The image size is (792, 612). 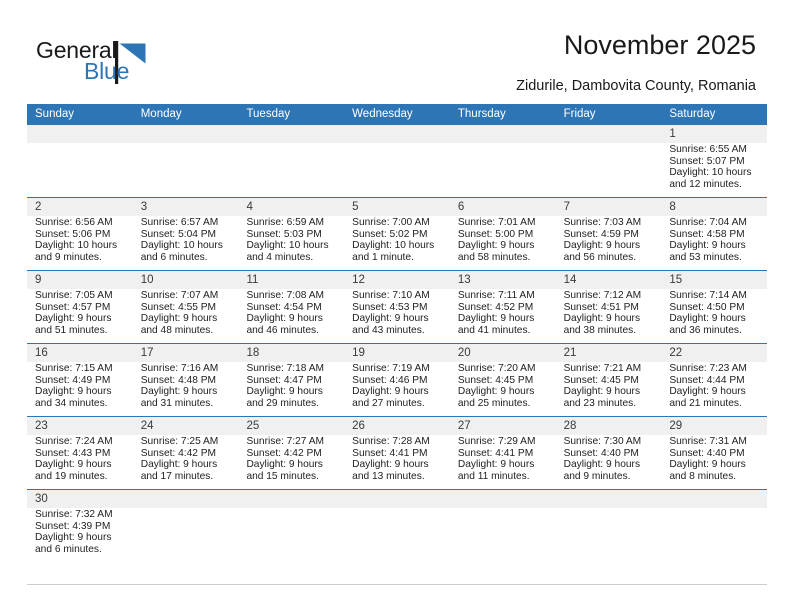 I want to click on sunset-text: Sunset: 4:51 PM, so click(x=601, y=307).